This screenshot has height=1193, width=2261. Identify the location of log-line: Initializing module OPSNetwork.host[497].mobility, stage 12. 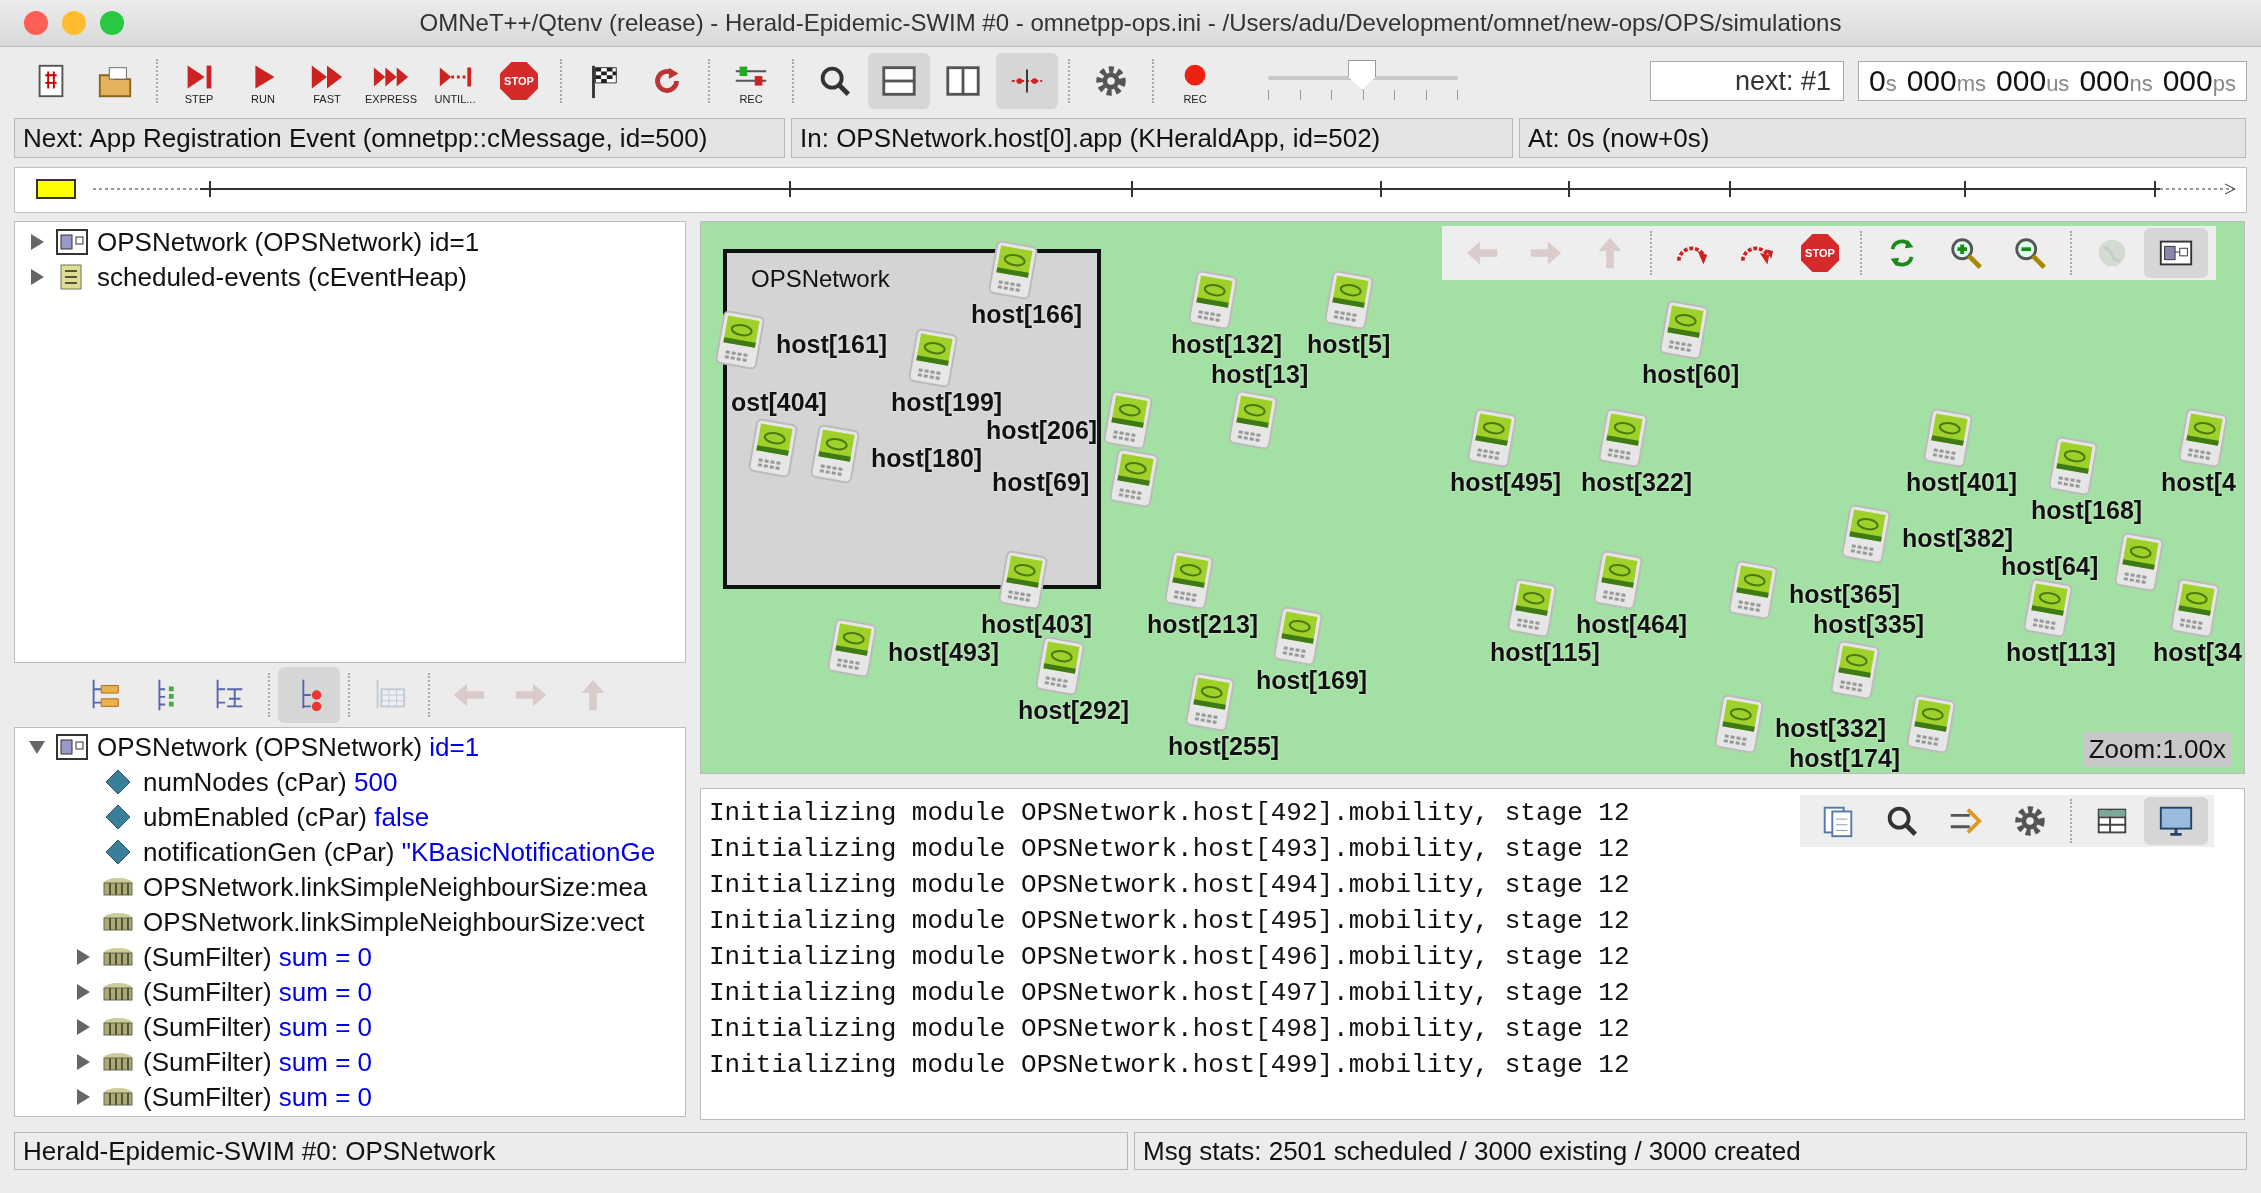
(1169, 993).